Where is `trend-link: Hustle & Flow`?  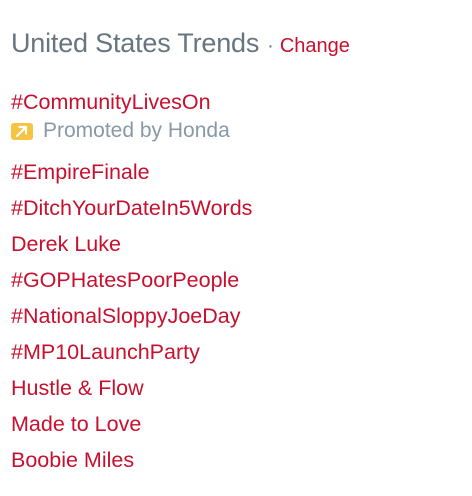
trend-link: Hustle & Flow is located at coordinates (77, 388).